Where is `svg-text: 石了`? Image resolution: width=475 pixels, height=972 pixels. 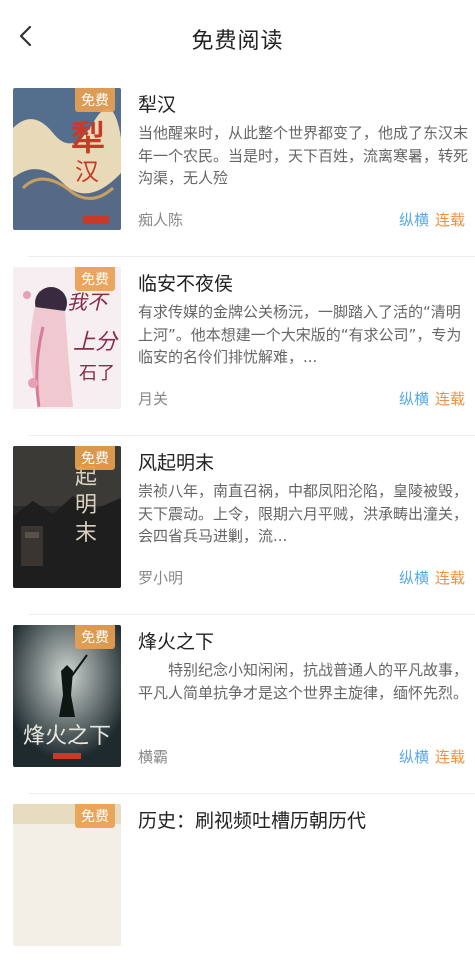
svg-text: 石了 is located at coordinates (97, 373).